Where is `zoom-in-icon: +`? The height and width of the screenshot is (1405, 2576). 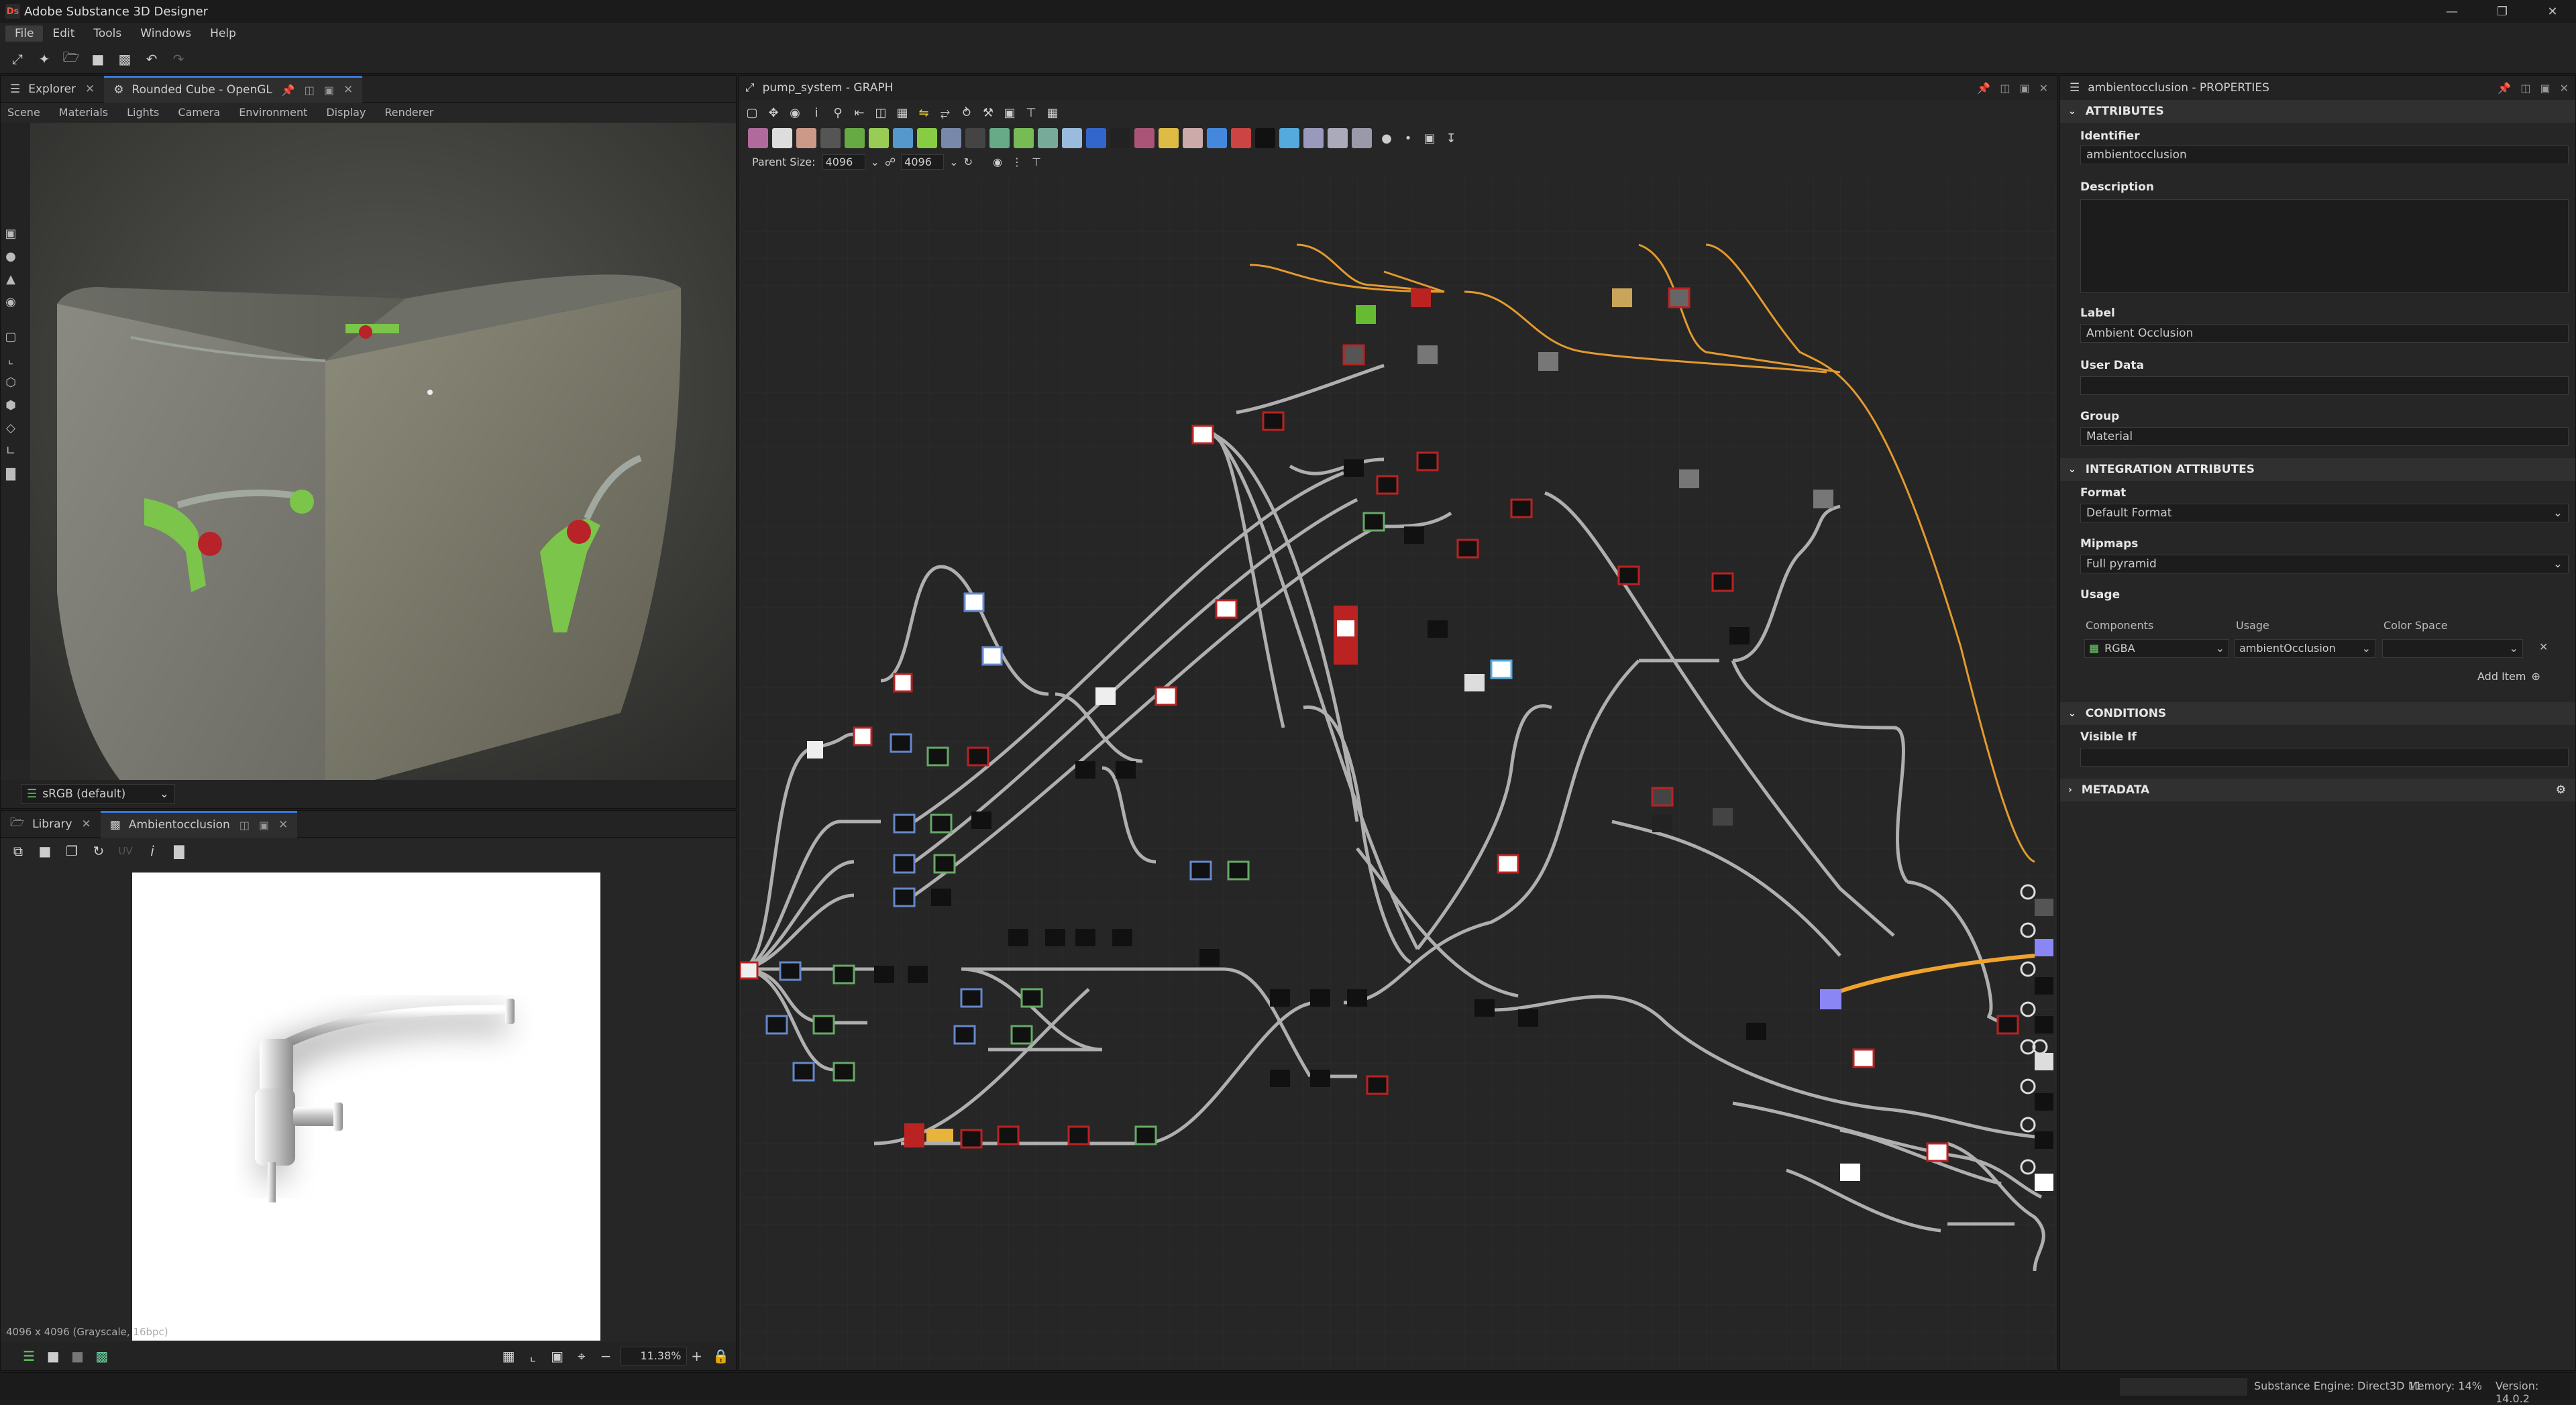
zoom-in-icon: + is located at coordinates (696, 1356).